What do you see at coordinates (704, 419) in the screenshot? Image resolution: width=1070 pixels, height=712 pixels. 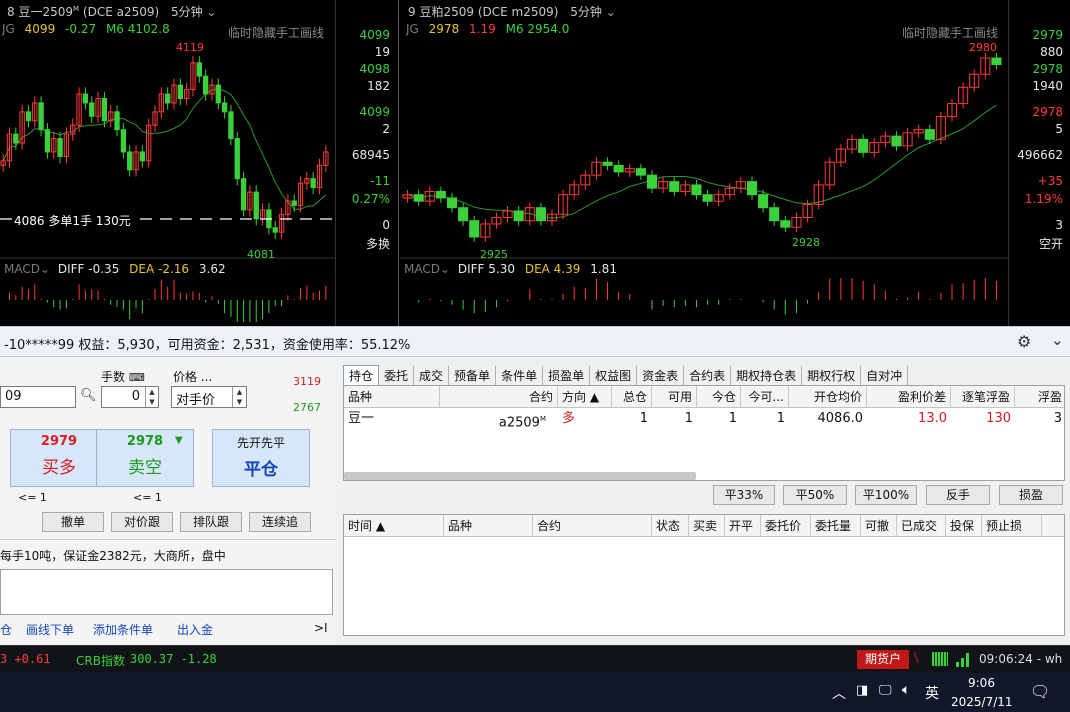 I see `table-row: 豆一 a2509M 多 1 1 1 1 4086.0 13.0 130 3` at bounding box center [704, 419].